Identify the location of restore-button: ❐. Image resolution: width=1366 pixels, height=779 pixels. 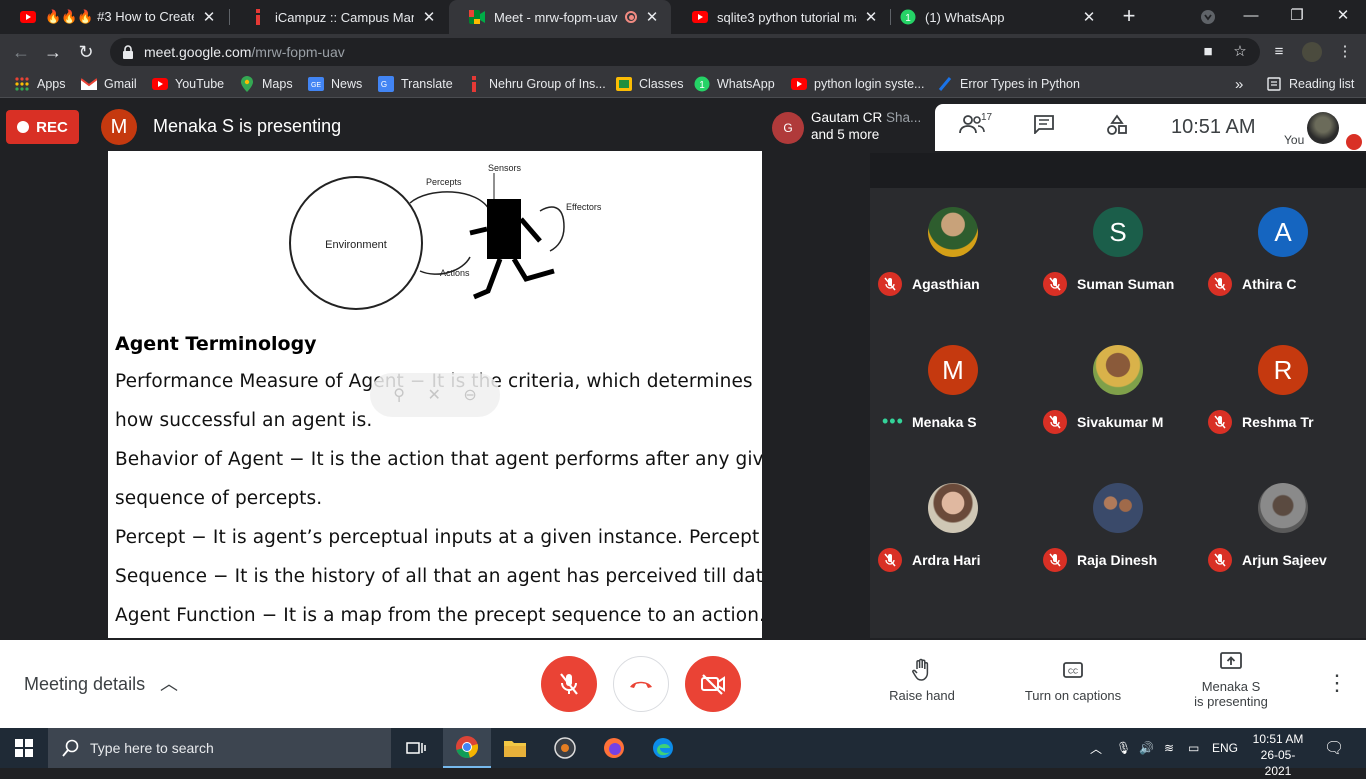
(1297, 17).